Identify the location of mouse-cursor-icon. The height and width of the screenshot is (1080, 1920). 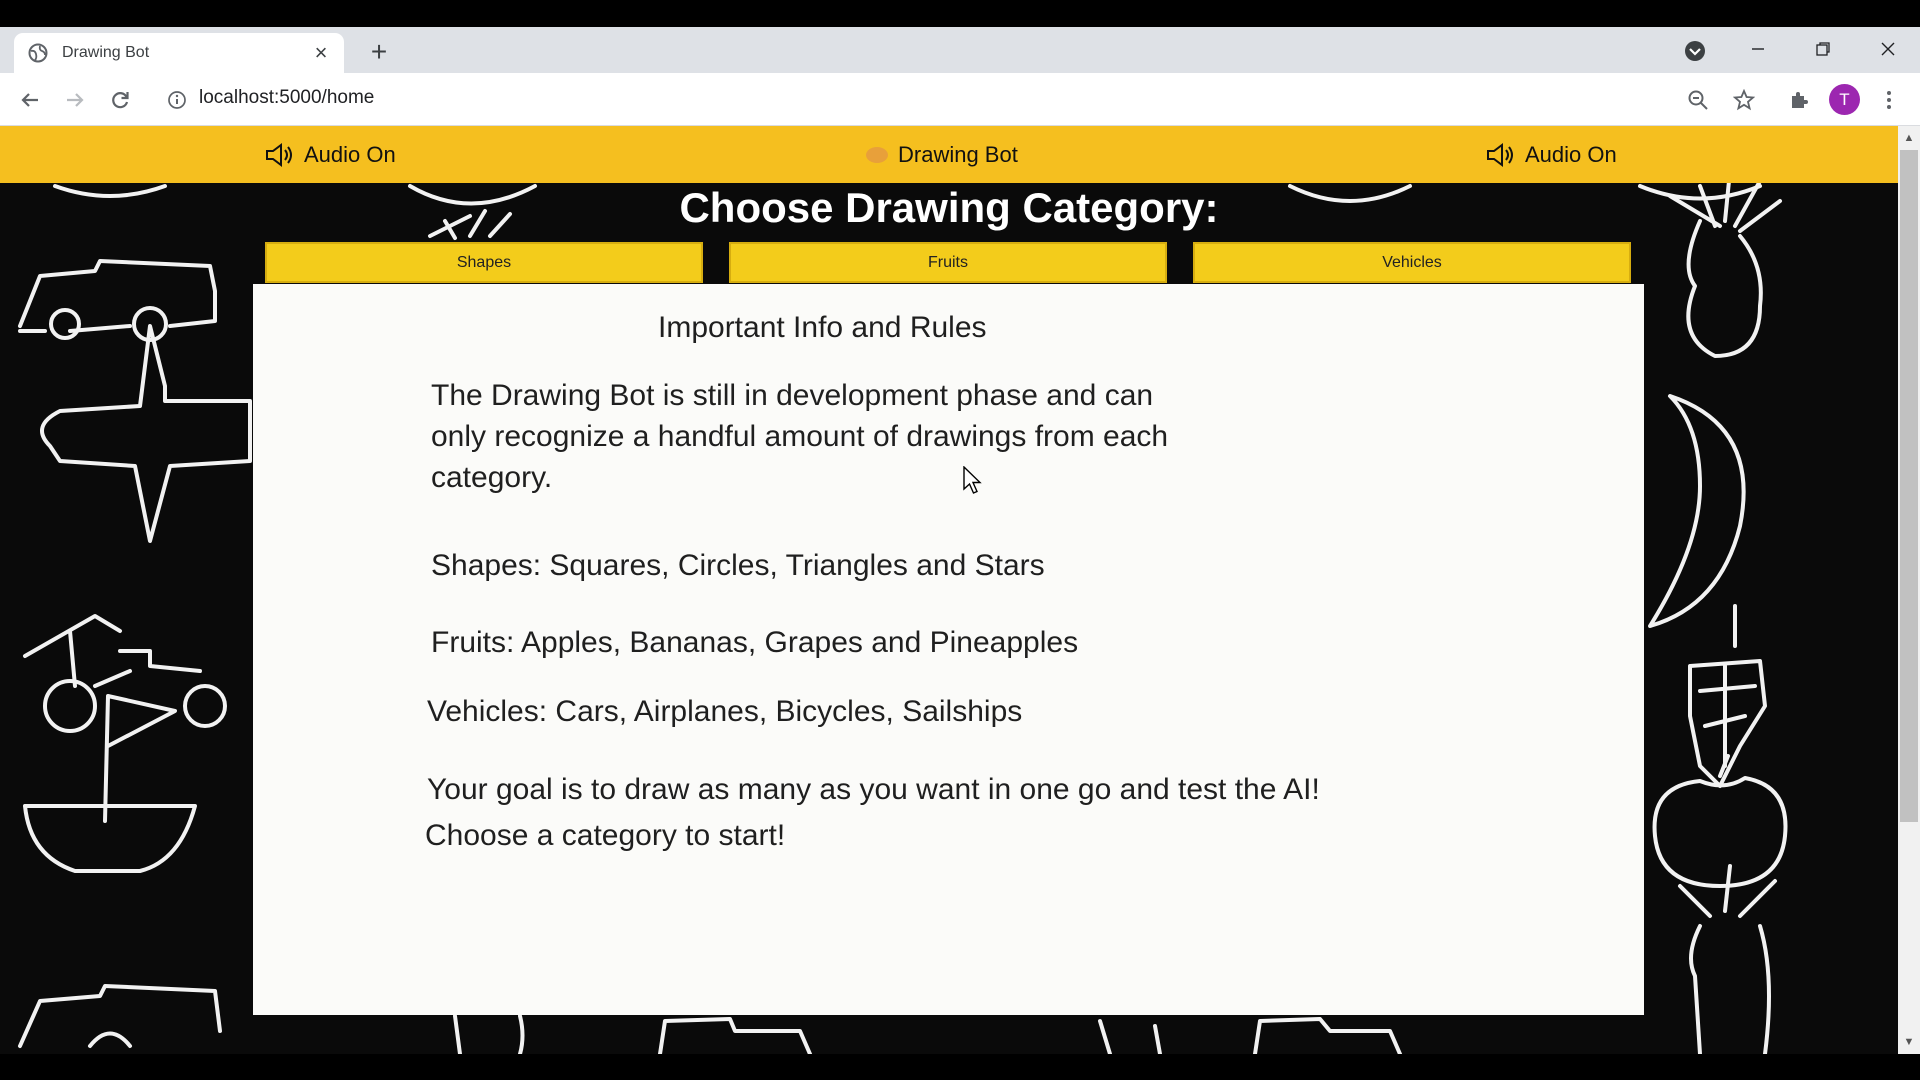
(972, 480).